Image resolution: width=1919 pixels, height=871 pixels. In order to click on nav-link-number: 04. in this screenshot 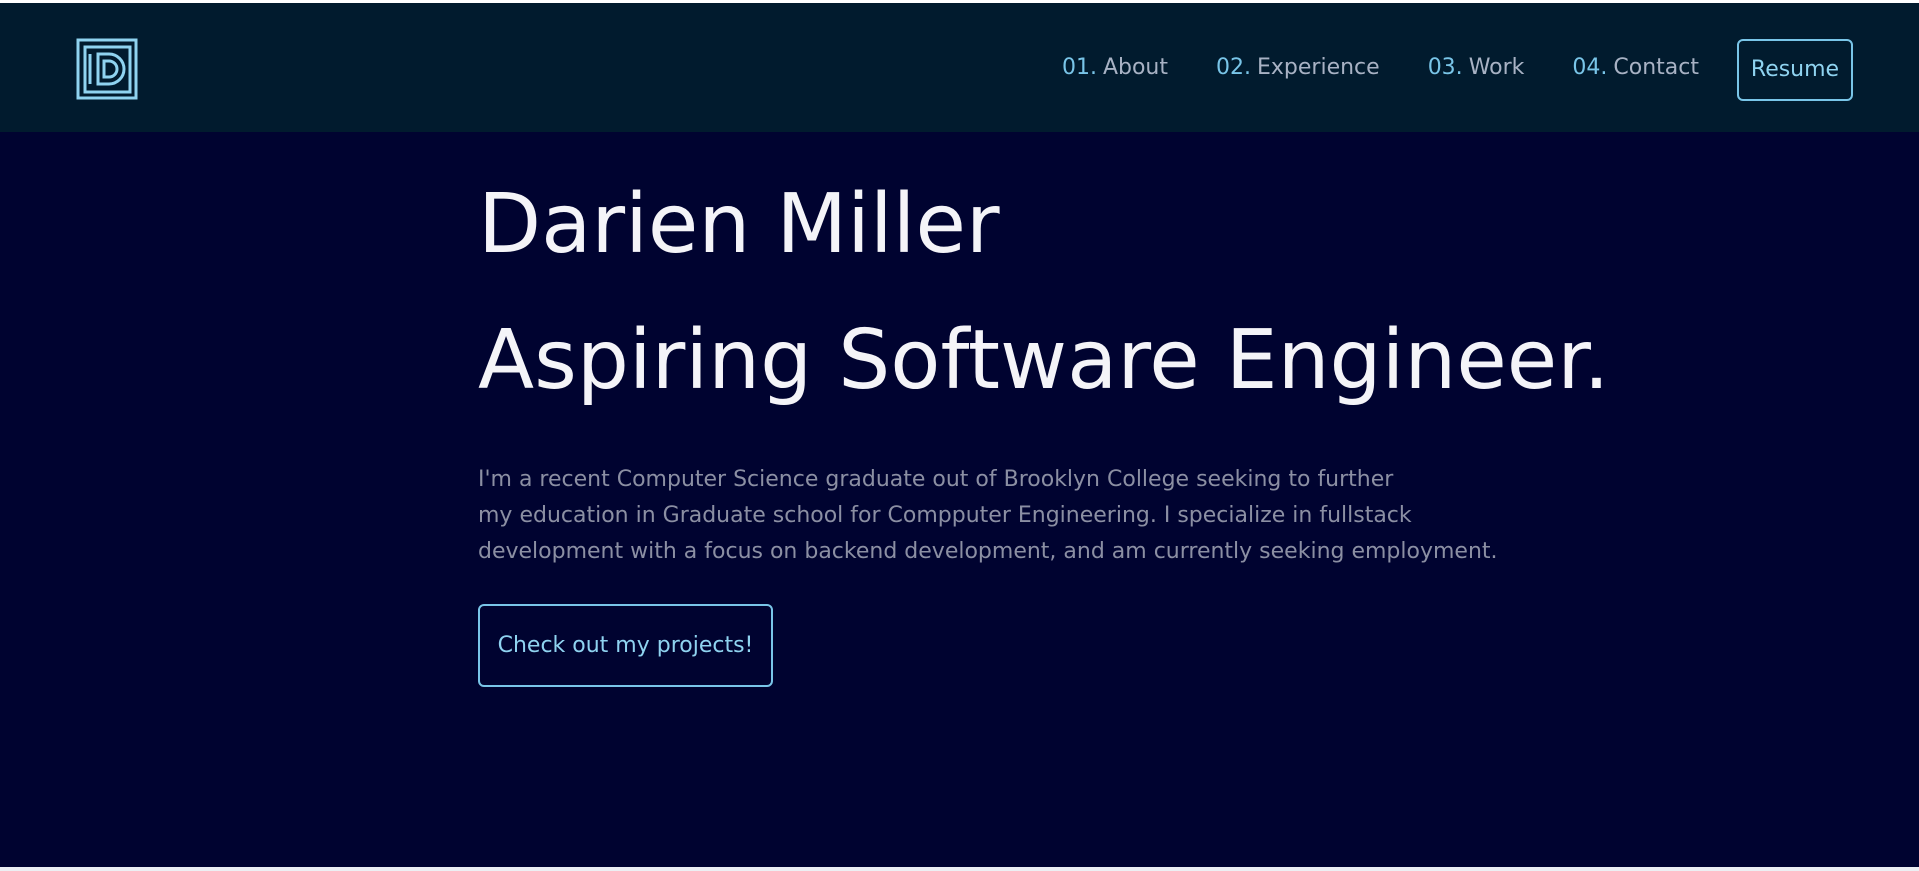, I will do `click(1590, 67)`.